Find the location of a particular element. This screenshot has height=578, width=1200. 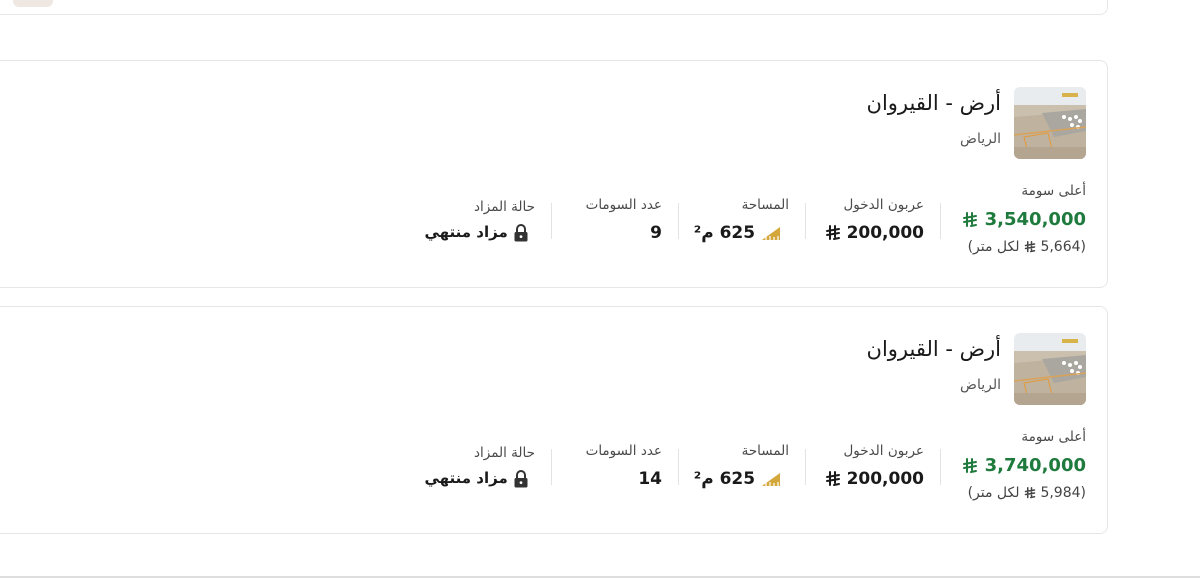

price-per-meter: (5,664 لكل متر) is located at coordinates (1027, 247).